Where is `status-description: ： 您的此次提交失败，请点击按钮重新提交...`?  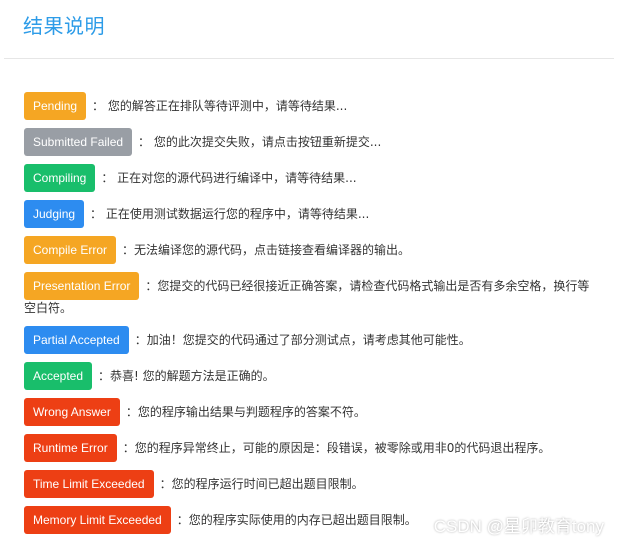
status-description: ： 您的此次提交失败，请点击按钮重新提交... is located at coordinates (260, 142).